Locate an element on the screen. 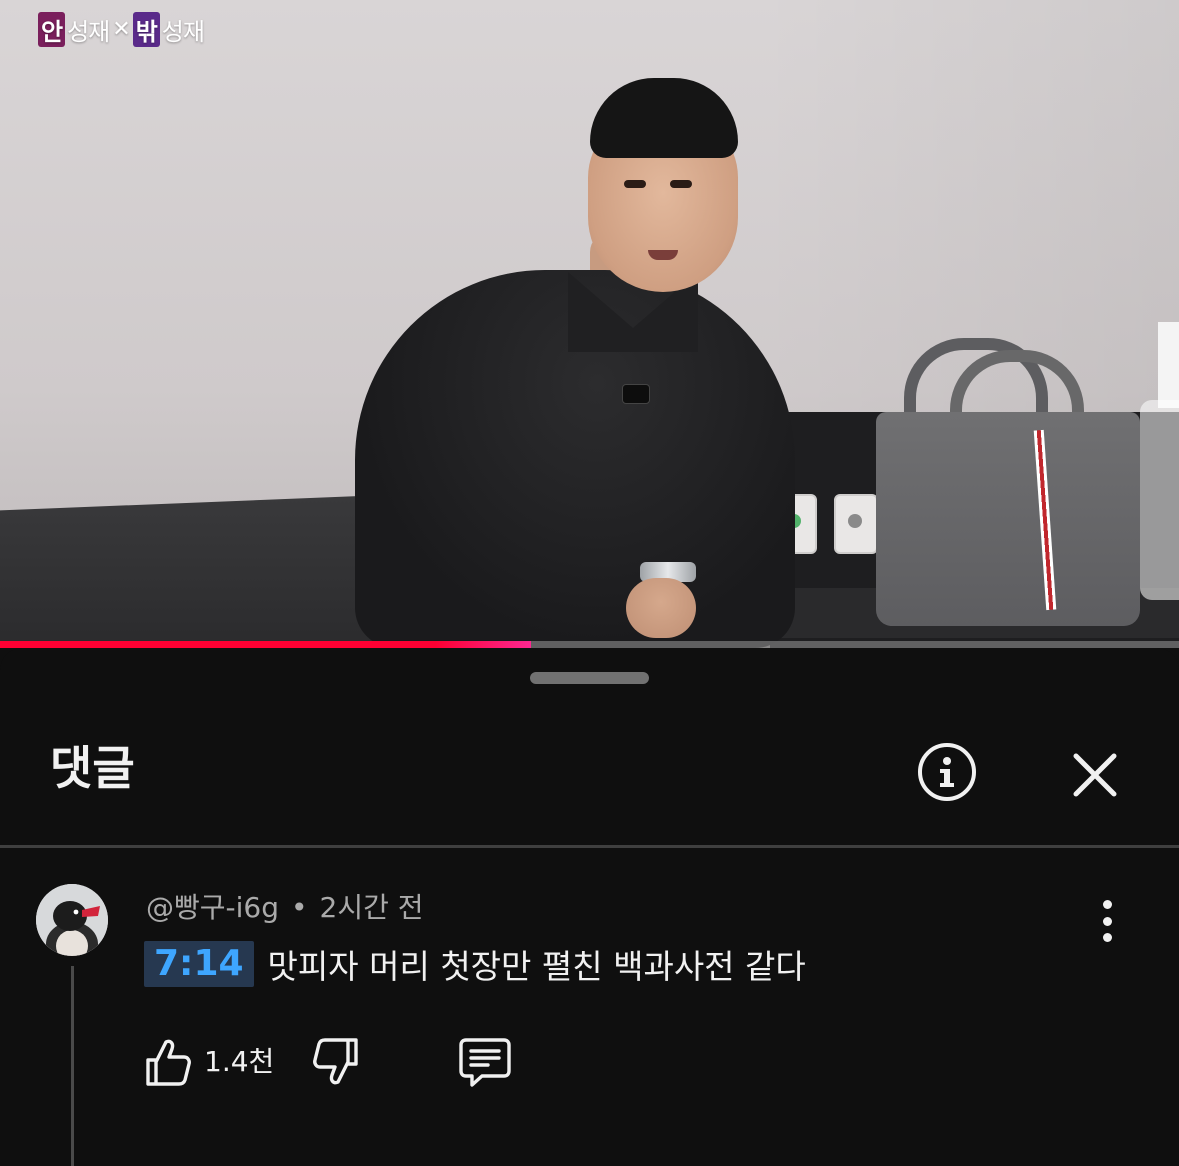 This screenshot has width=1179, height=1166. info-button is located at coordinates (947, 772).